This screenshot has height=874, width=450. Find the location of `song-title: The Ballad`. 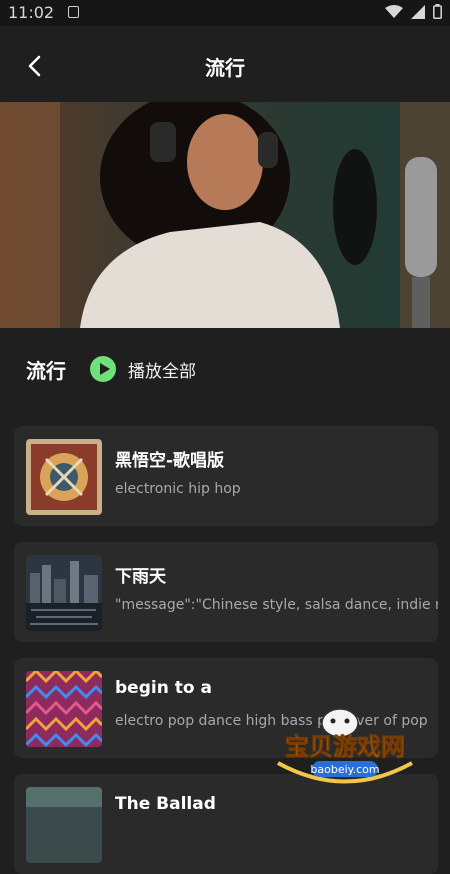

song-title: The Ballad is located at coordinates (165, 804).